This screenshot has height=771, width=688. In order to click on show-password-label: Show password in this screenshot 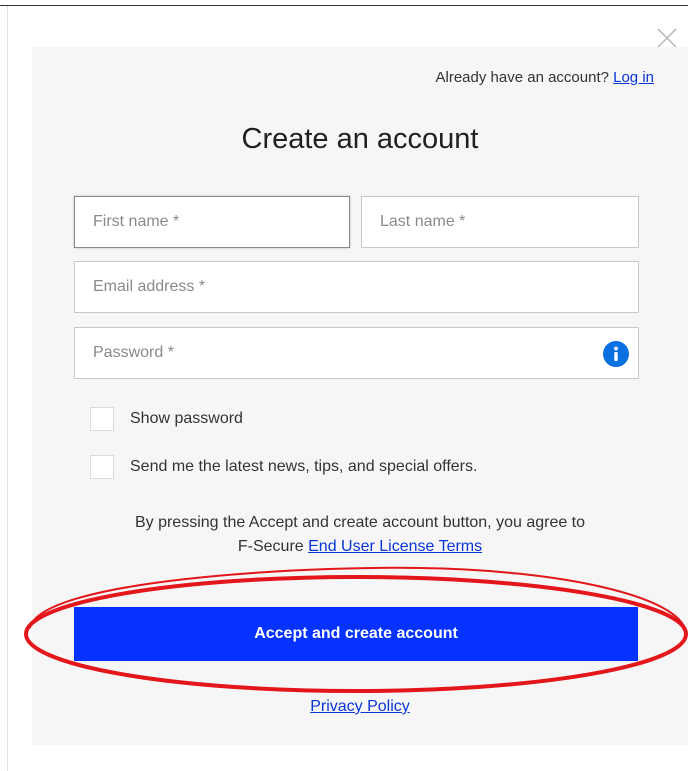, I will do `click(186, 419)`.